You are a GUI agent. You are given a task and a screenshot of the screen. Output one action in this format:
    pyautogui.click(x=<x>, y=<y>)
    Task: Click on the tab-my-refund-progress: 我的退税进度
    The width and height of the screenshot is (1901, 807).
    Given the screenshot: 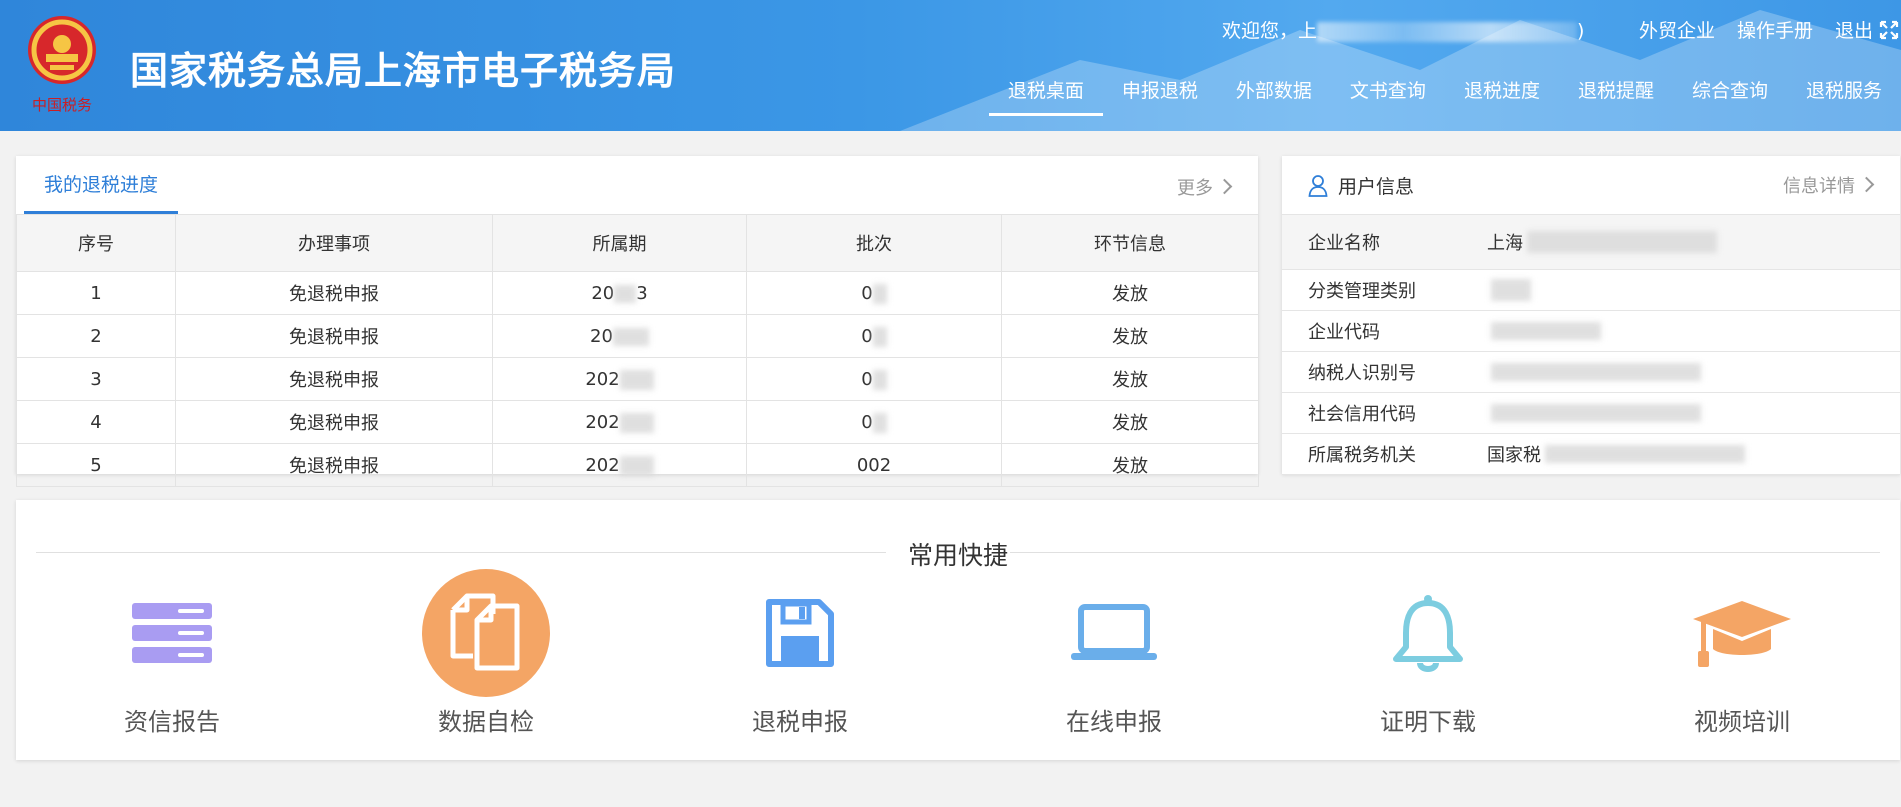 What is the action you would take?
    pyautogui.click(x=101, y=185)
    